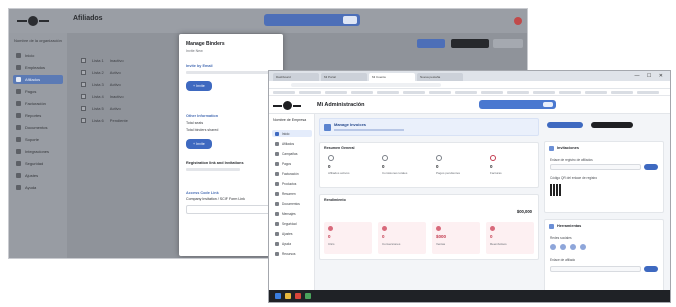  What do you see at coordinates (202, 193) in the screenshot?
I see `modal-section: Access Code Link` at bounding box center [202, 193].